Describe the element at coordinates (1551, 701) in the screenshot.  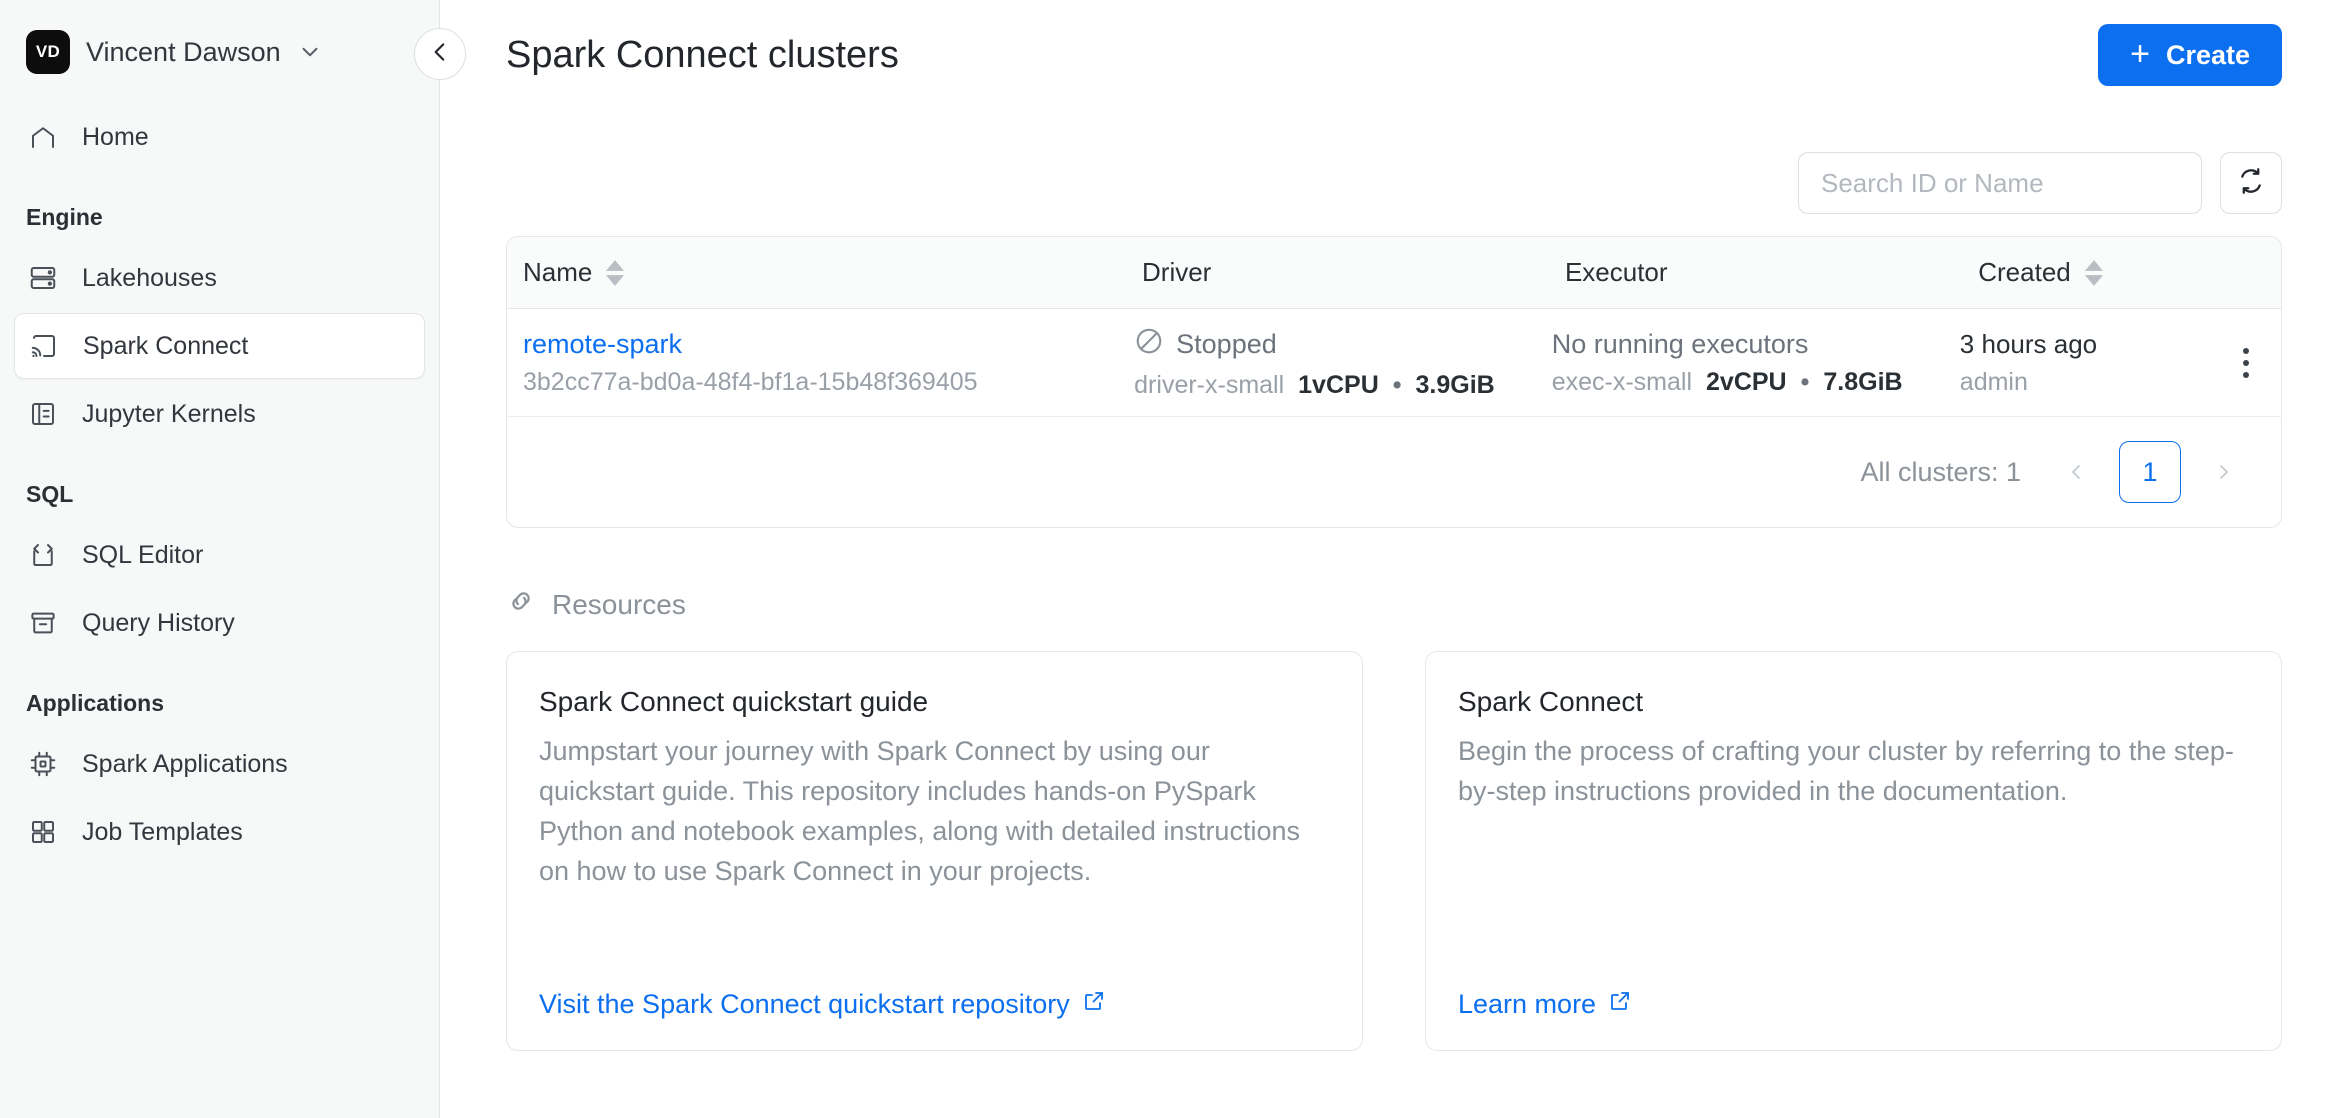
I see `card-title: Spark Connect` at that location.